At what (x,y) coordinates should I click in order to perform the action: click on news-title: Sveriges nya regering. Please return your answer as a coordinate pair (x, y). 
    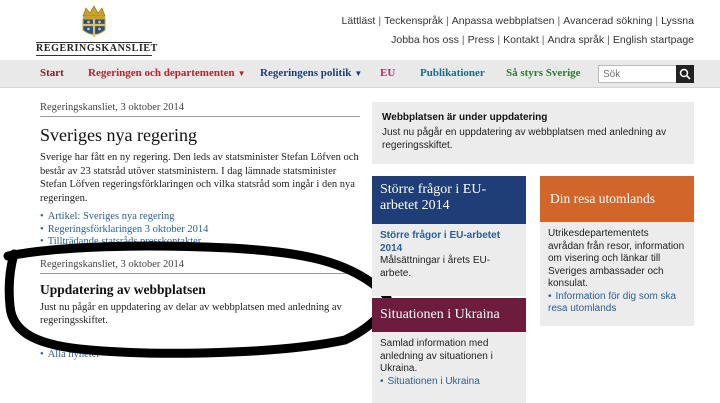
    Looking at the image, I should click on (200, 135).